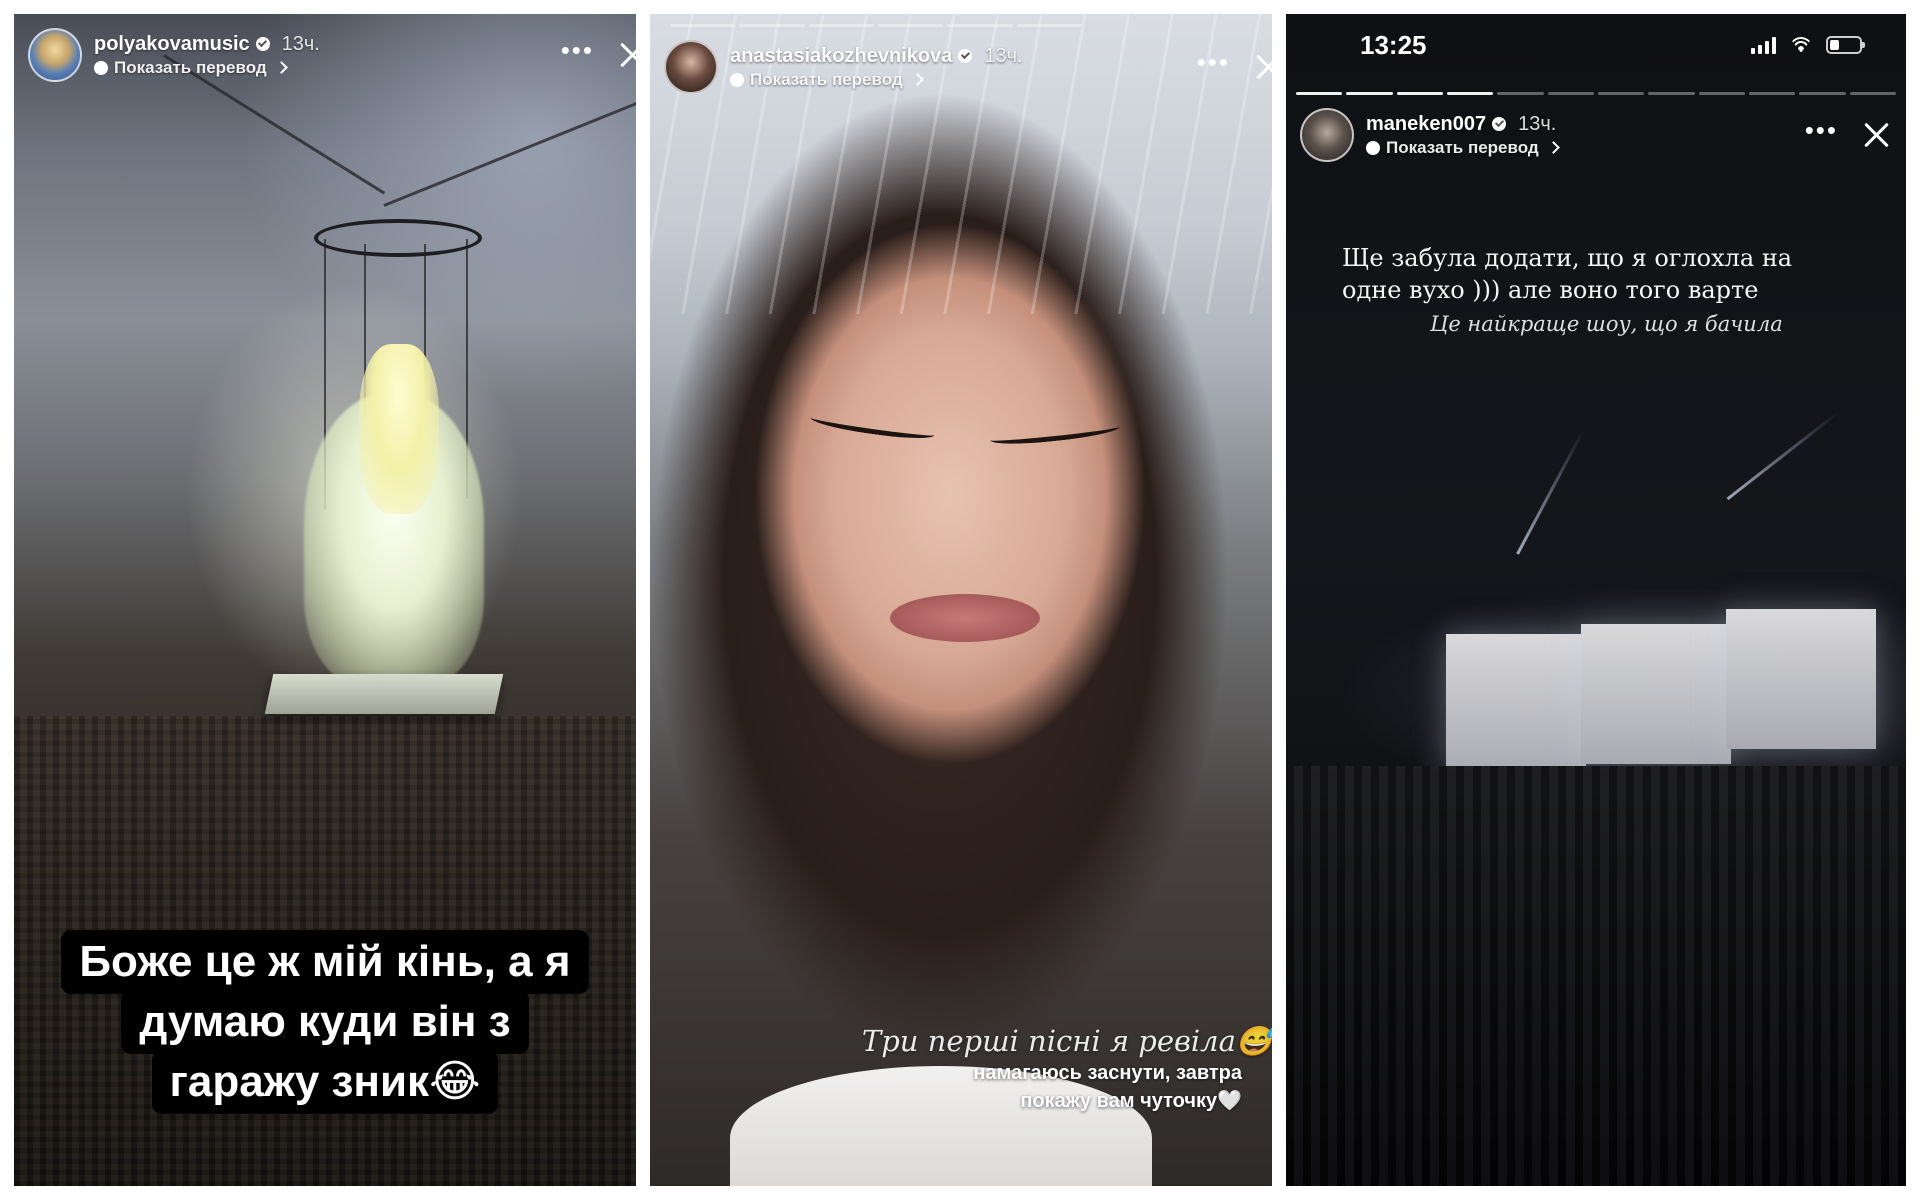  What do you see at coordinates (384, 694) in the screenshot?
I see `horse-platform` at bounding box center [384, 694].